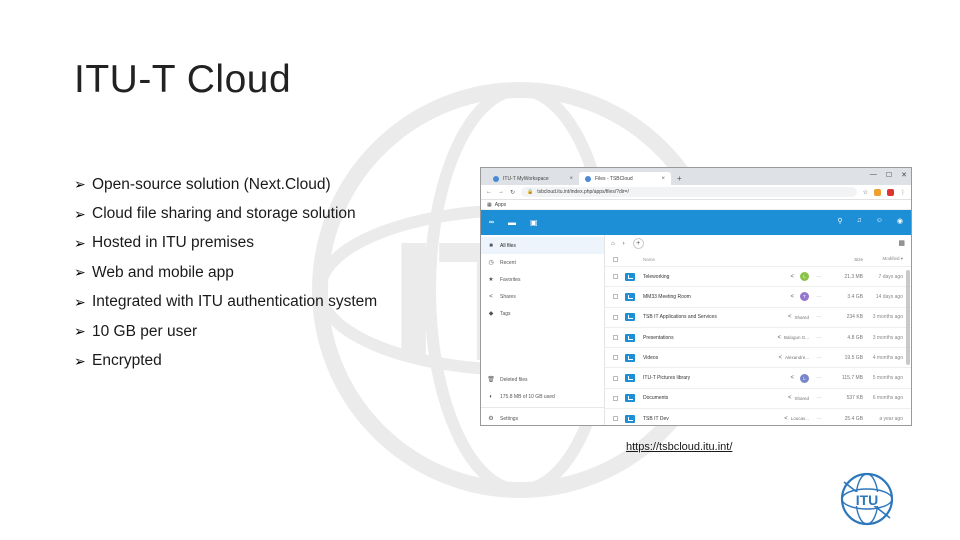  What do you see at coordinates (542, 417) in the screenshot?
I see `sidebar-item-settings: ⚙ Settings` at bounding box center [542, 417].